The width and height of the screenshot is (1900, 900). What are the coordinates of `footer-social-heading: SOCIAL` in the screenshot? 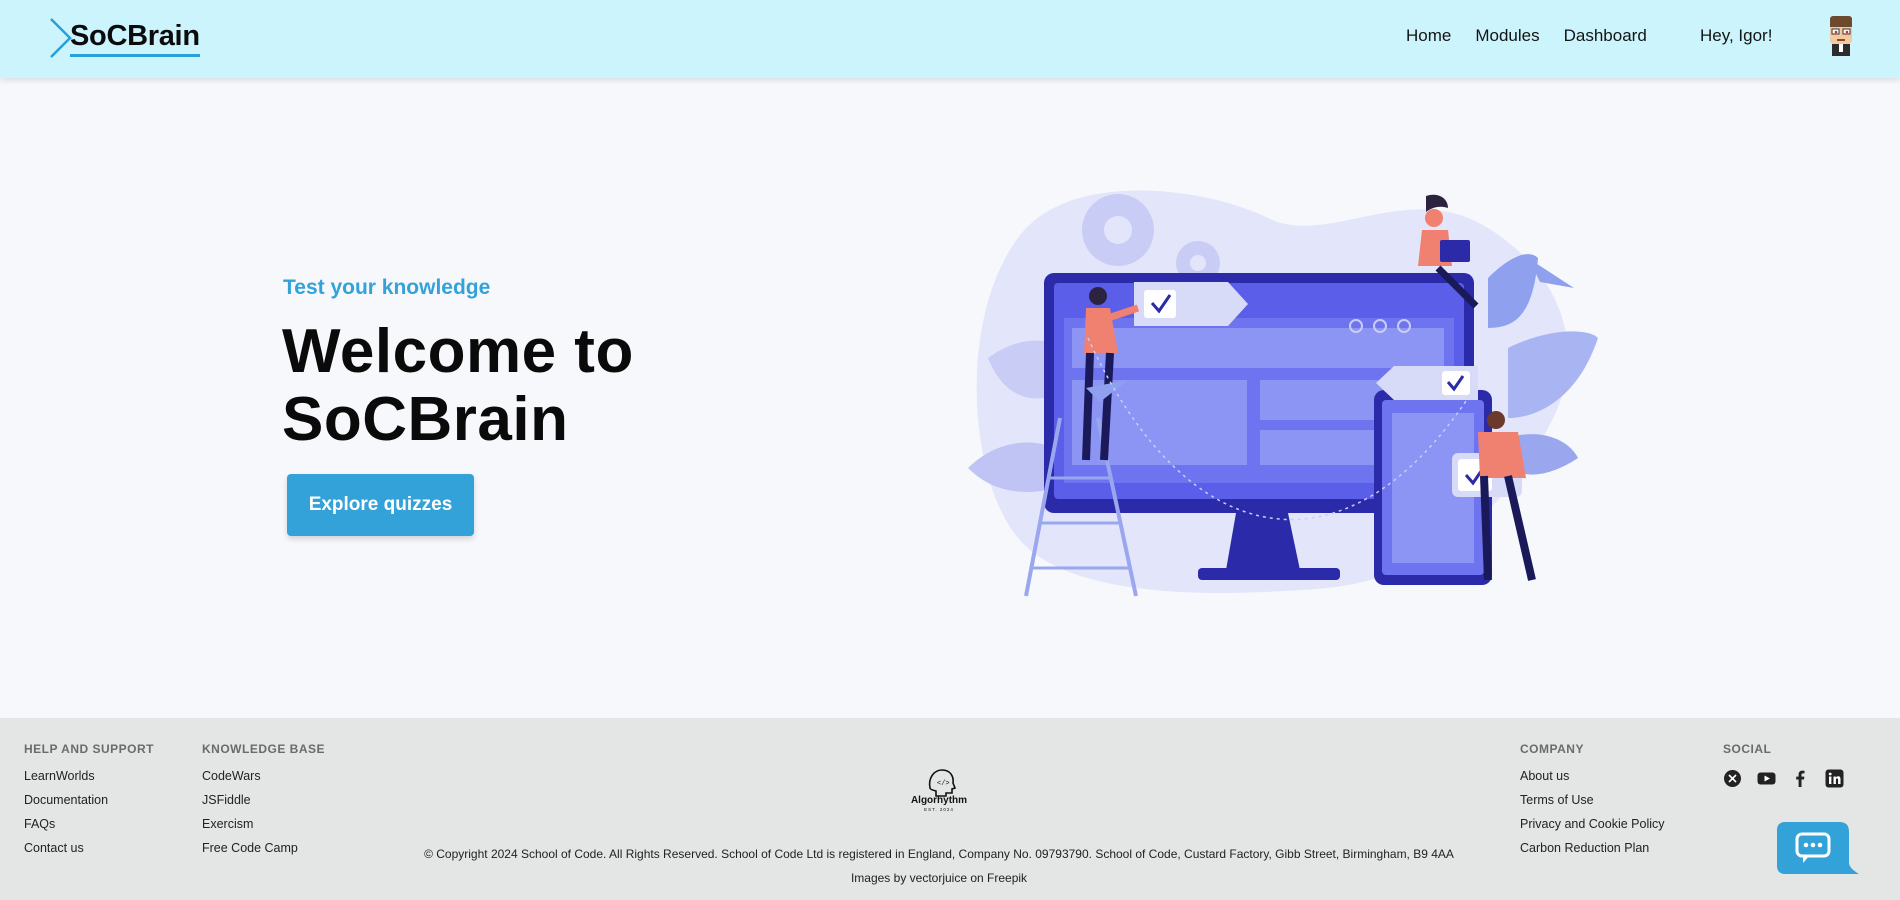 It's located at (1747, 749).